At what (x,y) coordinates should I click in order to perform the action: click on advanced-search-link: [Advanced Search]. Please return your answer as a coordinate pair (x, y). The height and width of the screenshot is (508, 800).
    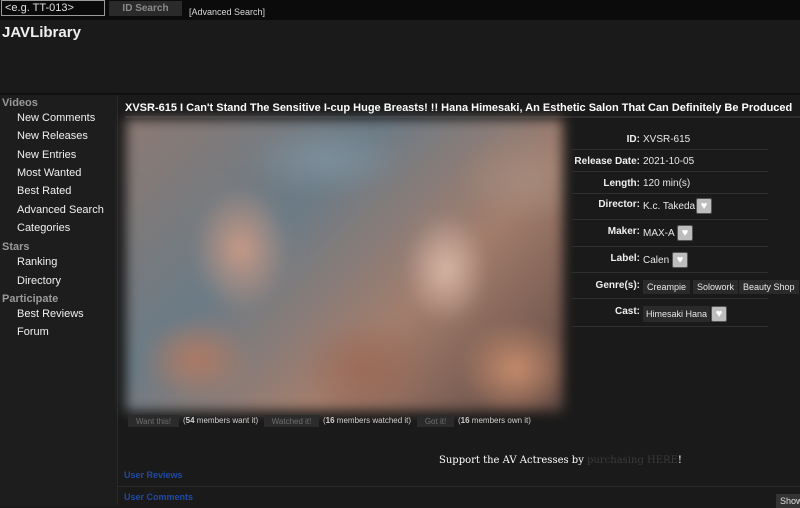
    Looking at the image, I should click on (227, 12).